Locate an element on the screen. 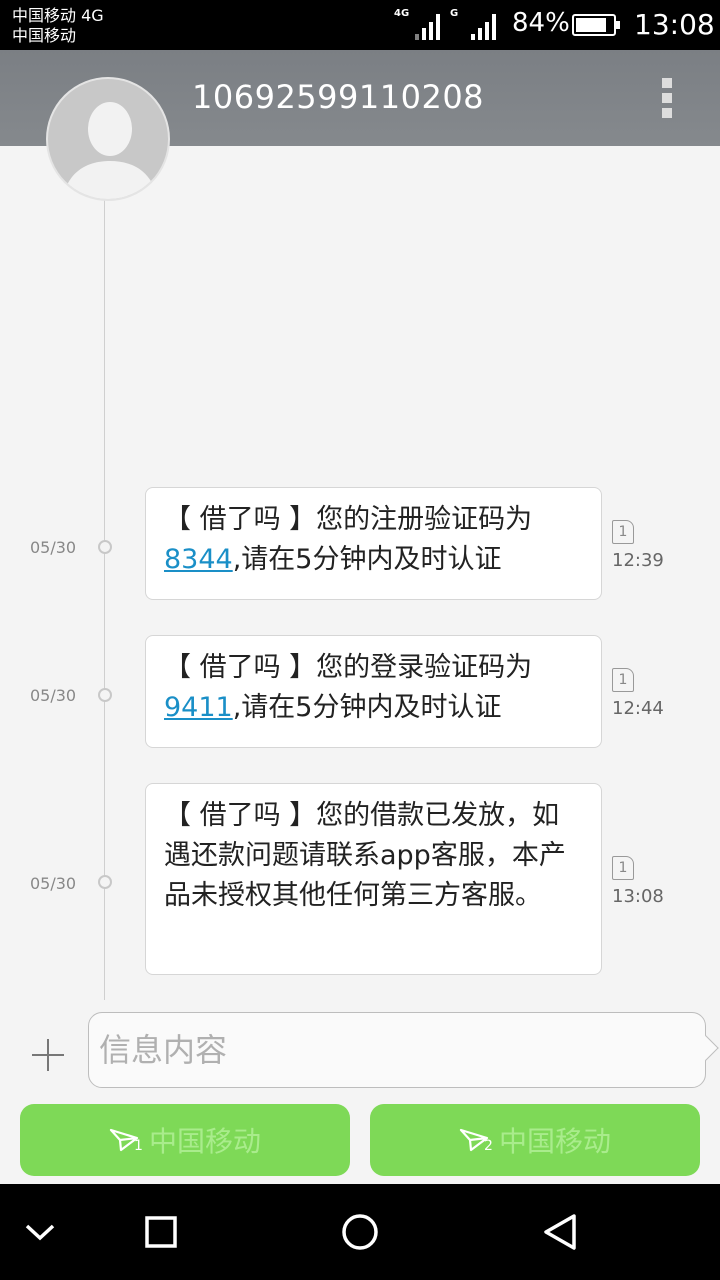  add-attachment-icon is located at coordinates (48, 1055).